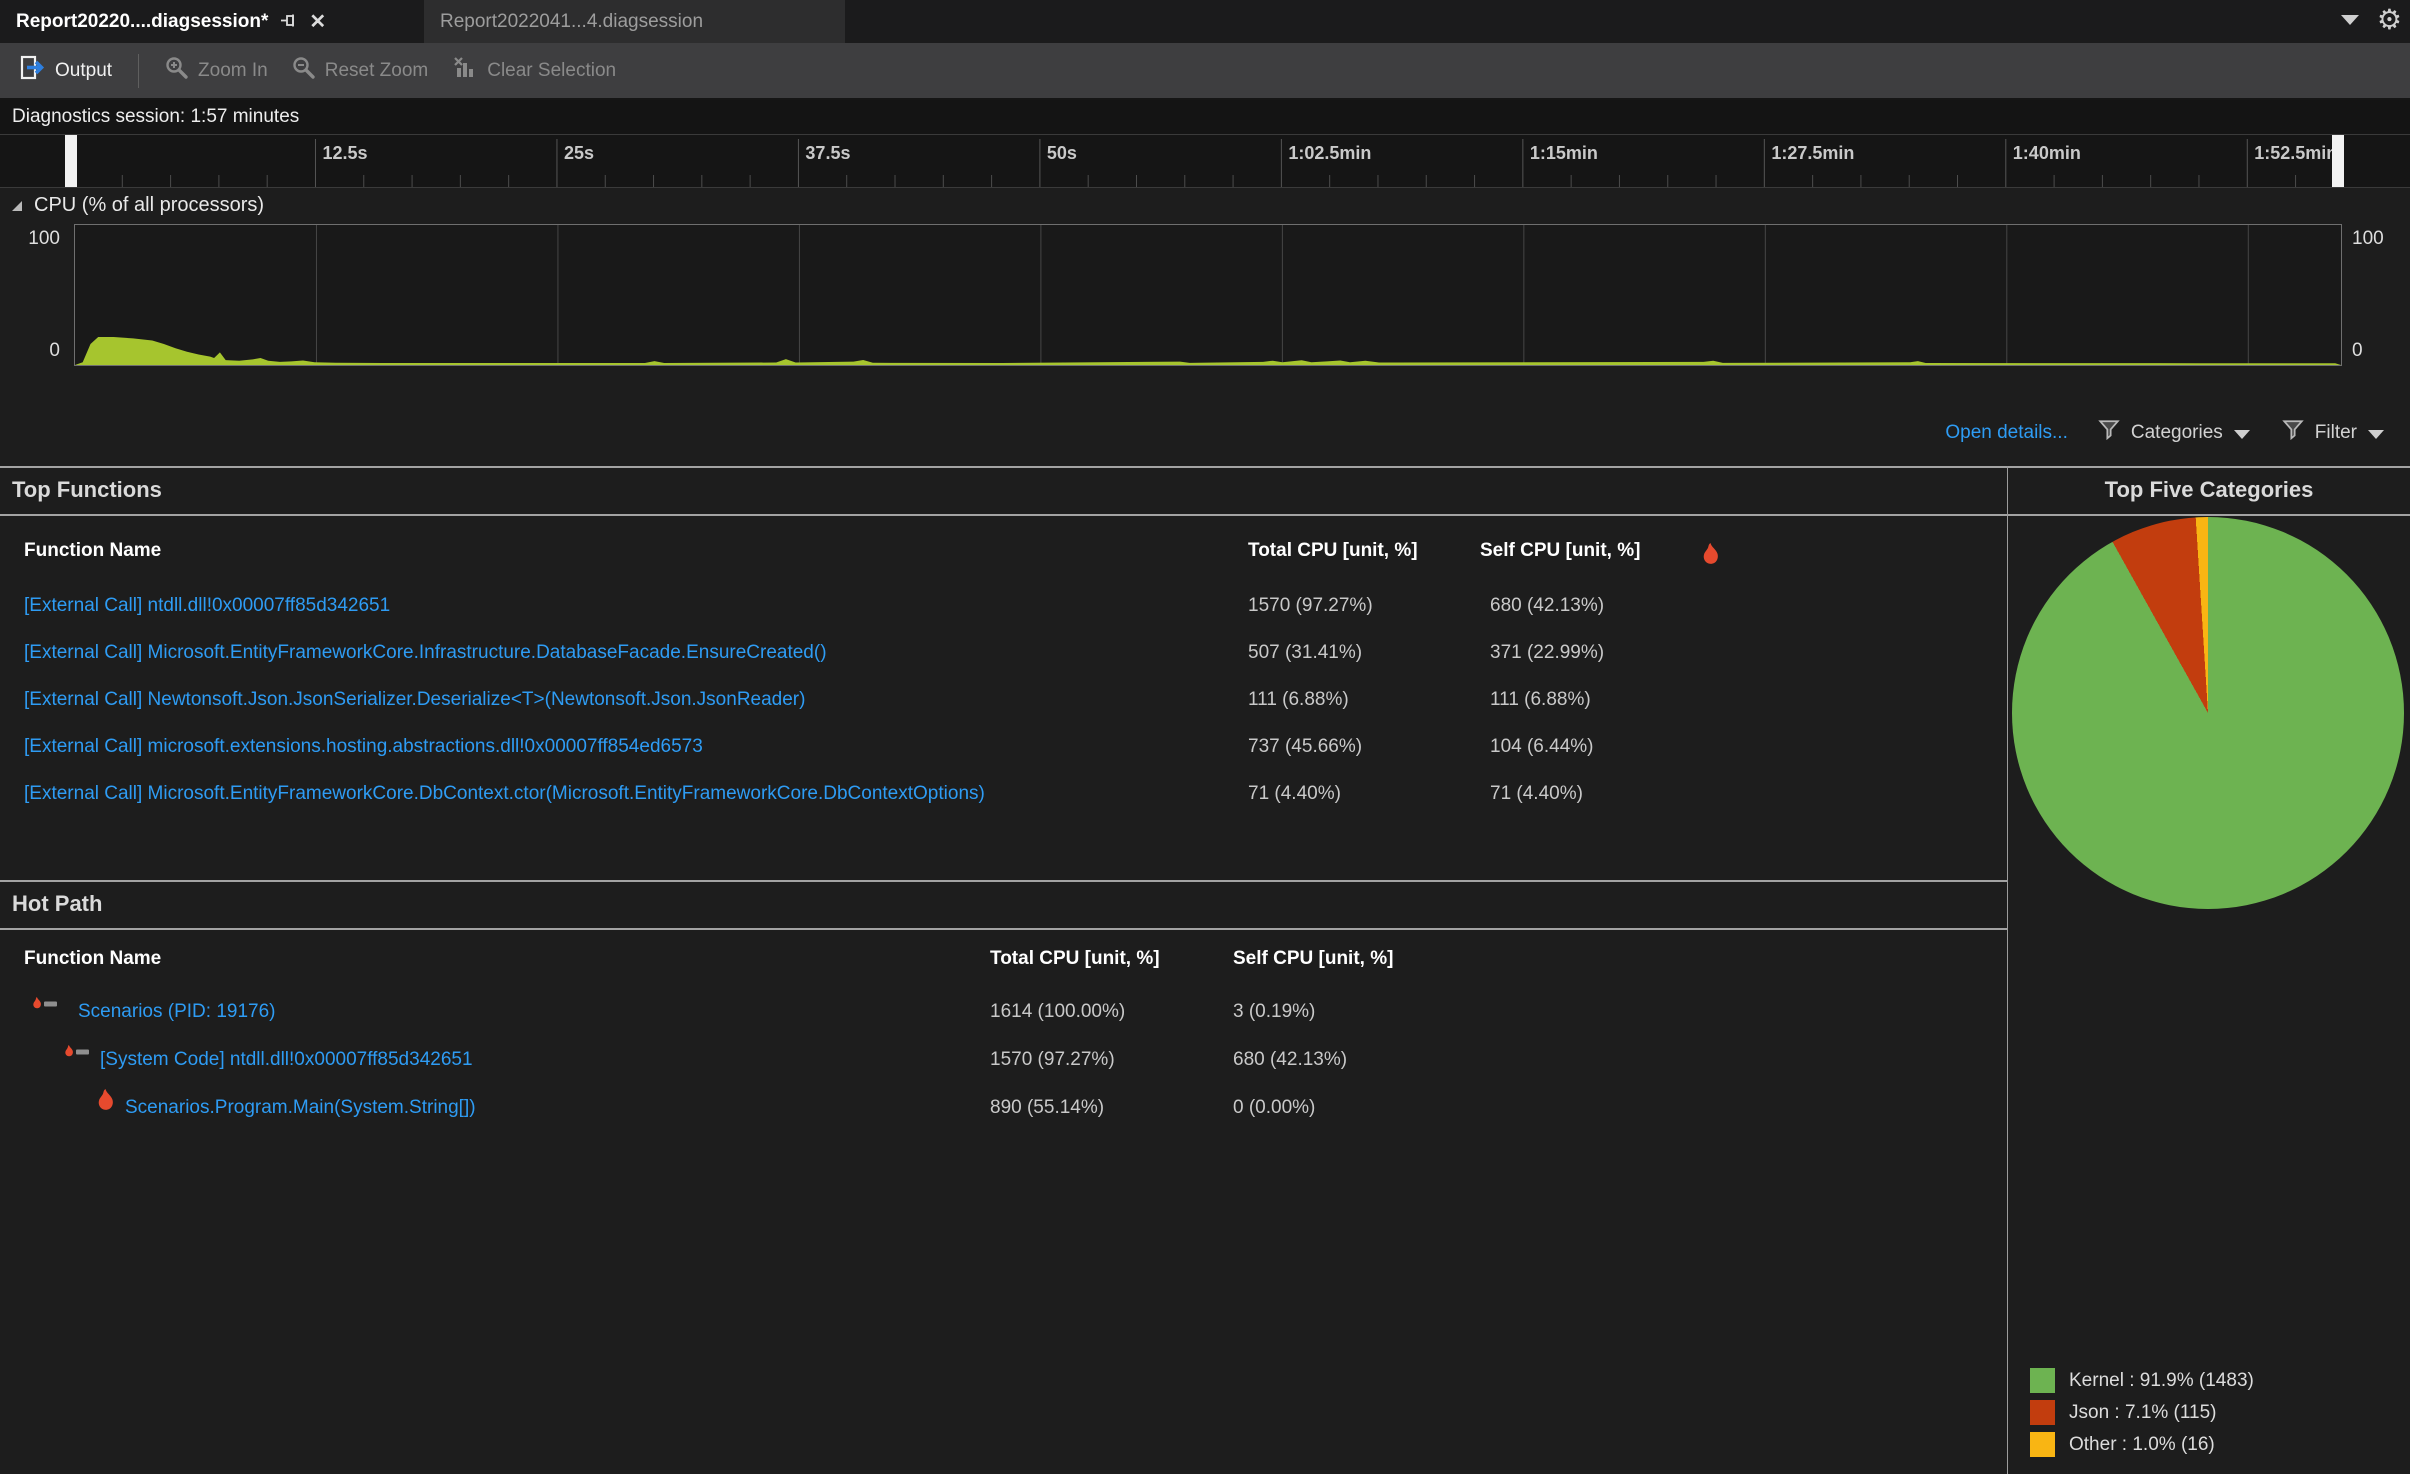 The image size is (2410, 1474). I want to click on output-button: Output, so click(65, 71).